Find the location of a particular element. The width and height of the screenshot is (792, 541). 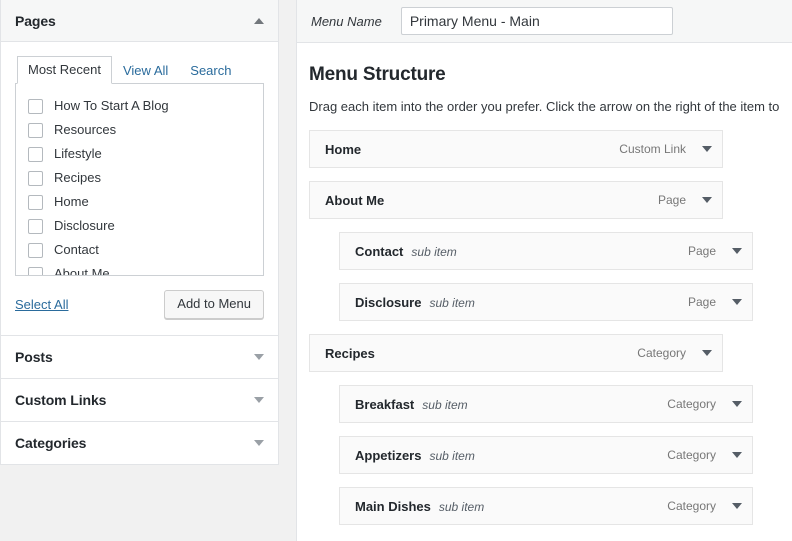

menu-item-left: Main Dishes sub item is located at coordinates (419, 506).